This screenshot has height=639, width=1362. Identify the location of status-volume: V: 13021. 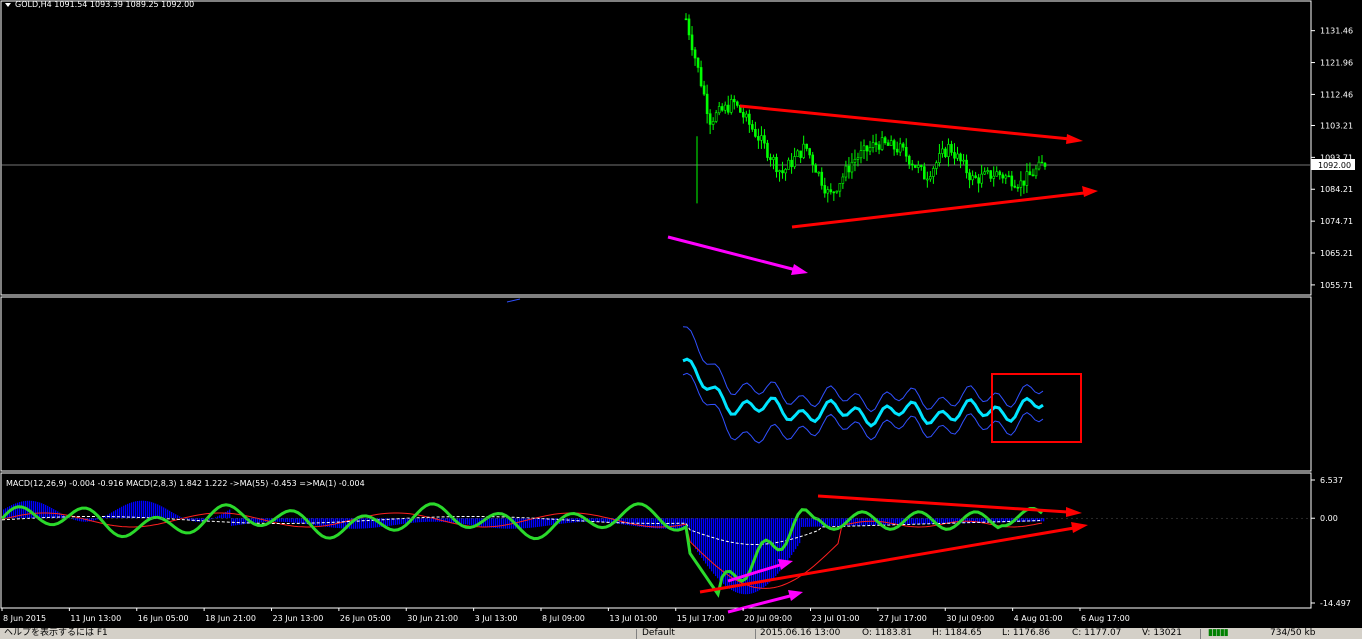
(1162, 633).